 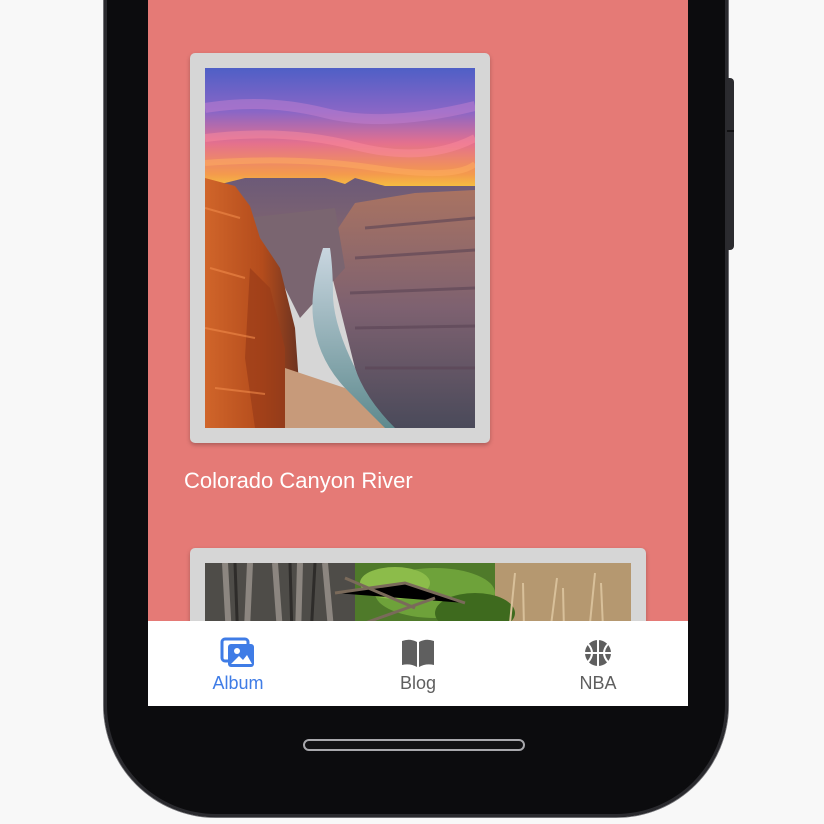 What do you see at coordinates (598, 683) in the screenshot?
I see `tab-nba-label: NBA` at bounding box center [598, 683].